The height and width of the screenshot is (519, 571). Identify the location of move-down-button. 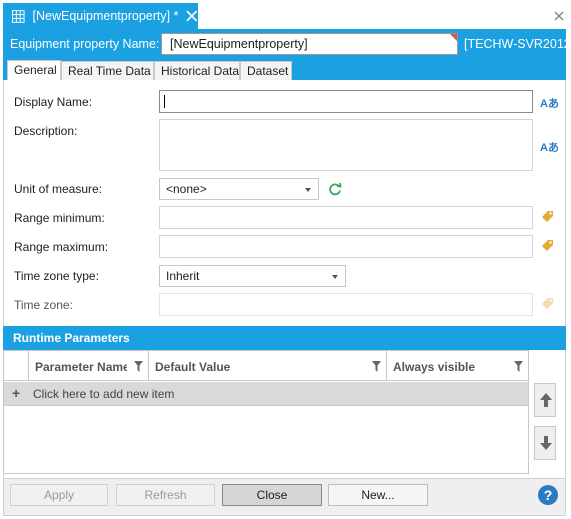
(545, 443).